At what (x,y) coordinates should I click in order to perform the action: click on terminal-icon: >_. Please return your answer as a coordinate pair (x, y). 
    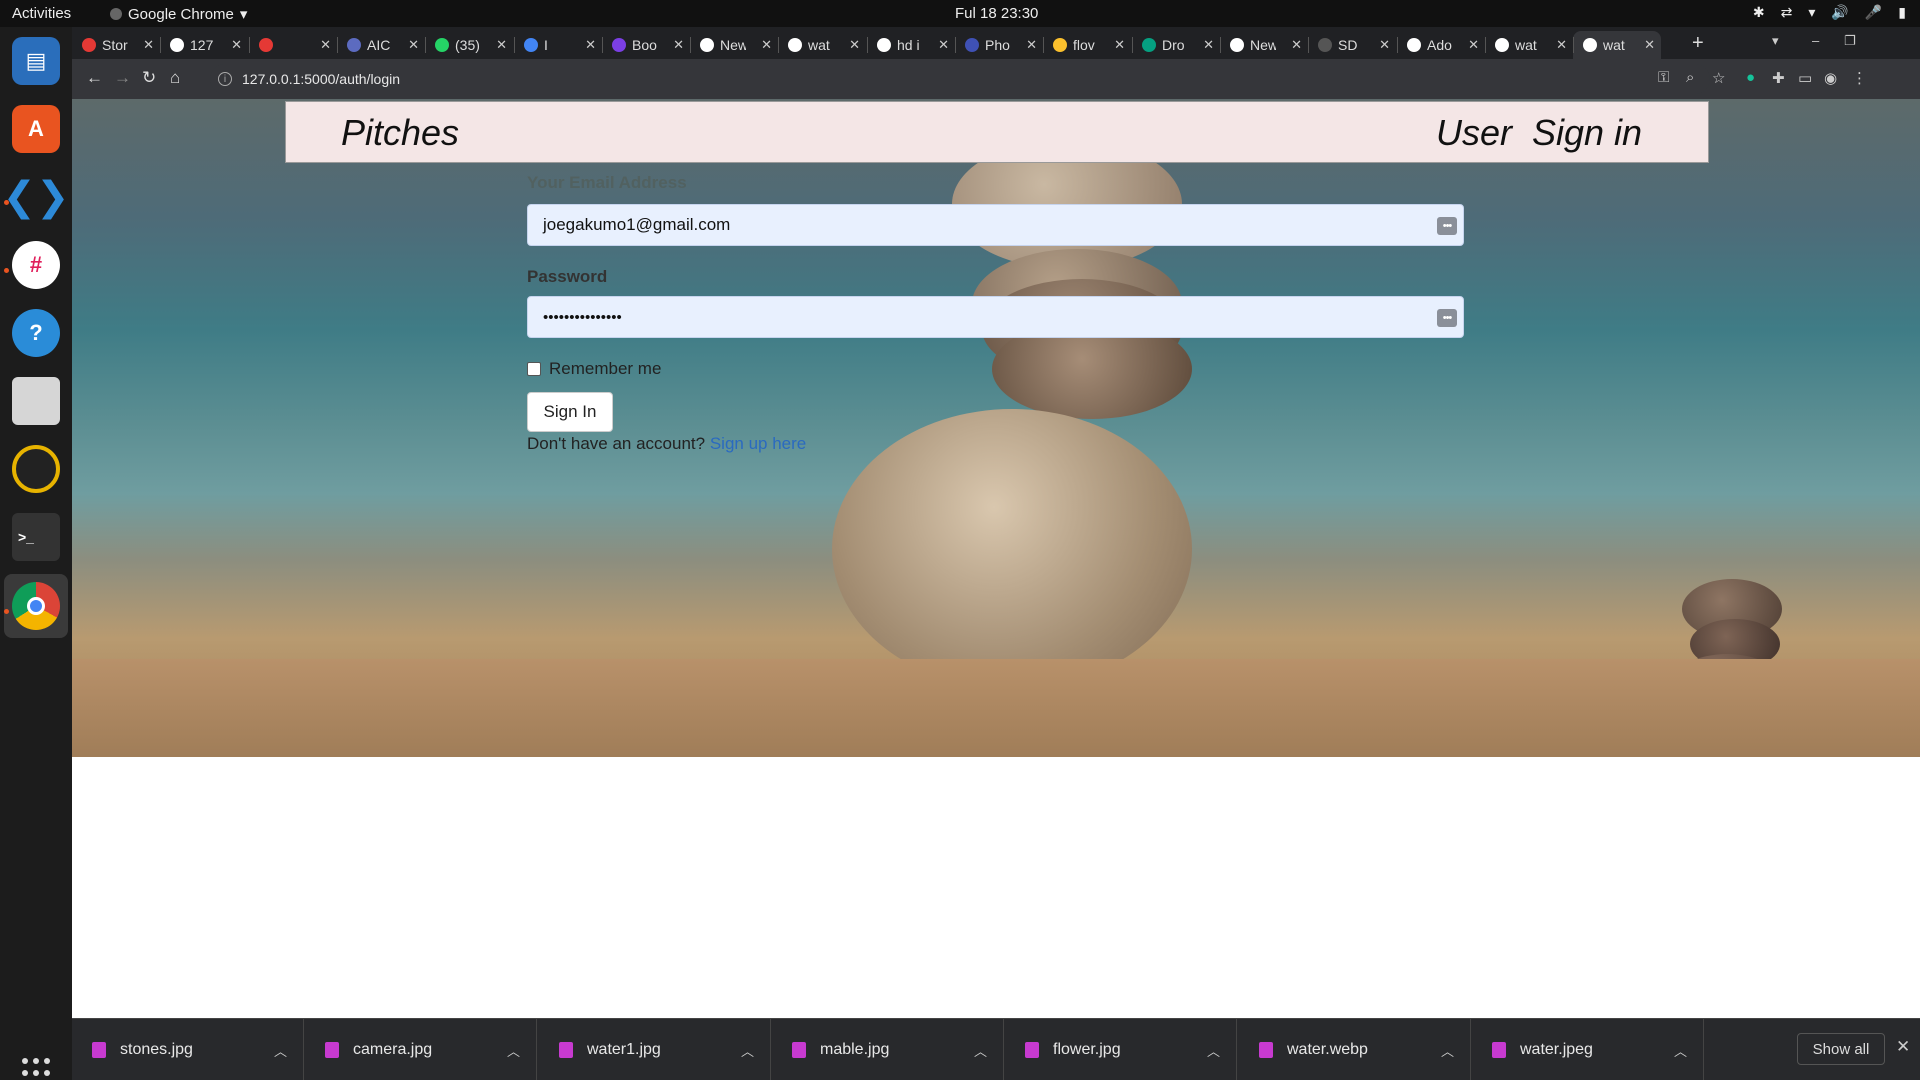
    Looking at the image, I should click on (36, 537).